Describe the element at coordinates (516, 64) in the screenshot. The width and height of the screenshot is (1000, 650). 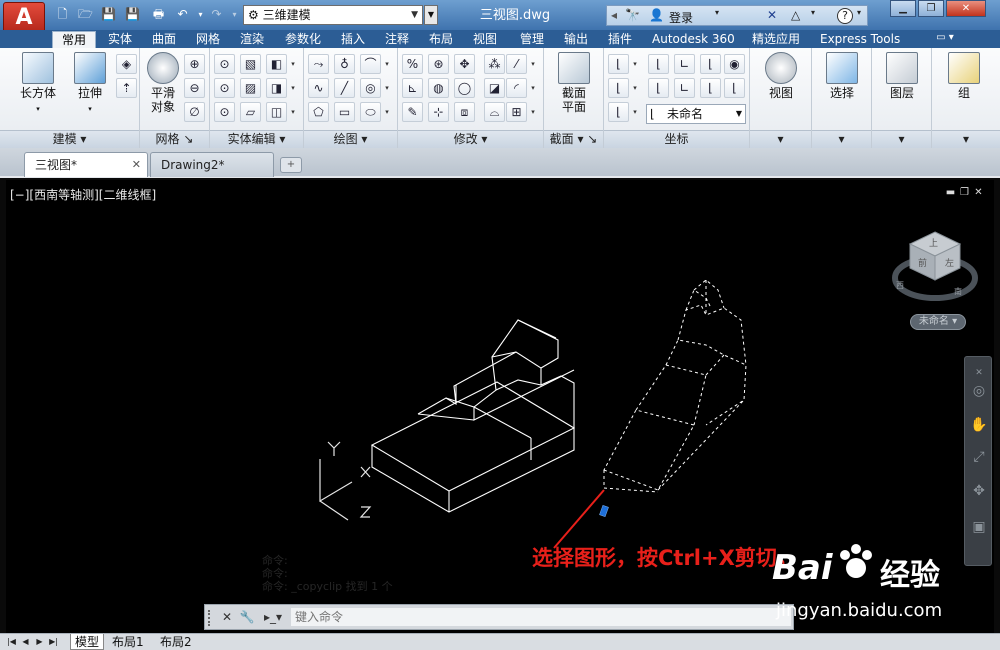
I see `trim-icon: ⁄` at that location.